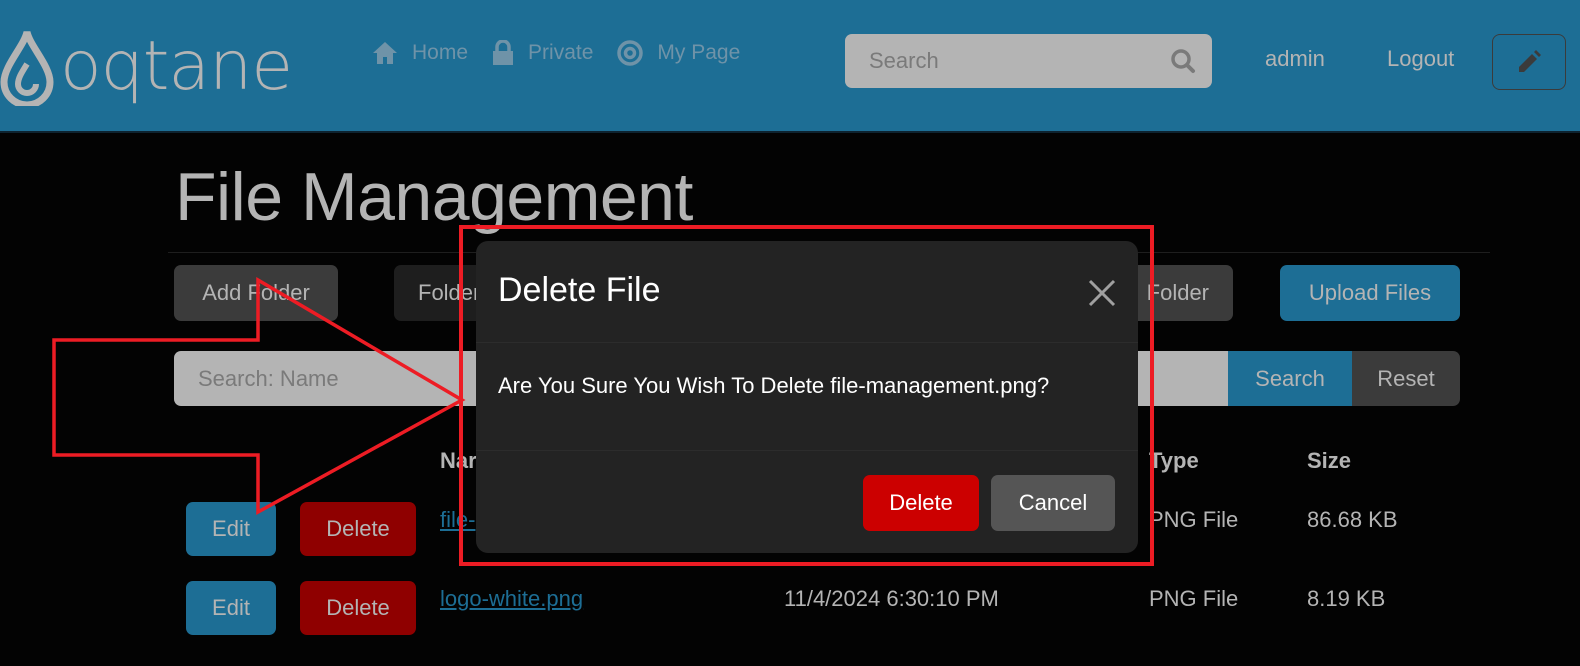 The image size is (1580, 666). What do you see at coordinates (1174, 461) in the screenshot?
I see `column-header-type: Type` at bounding box center [1174, 461].